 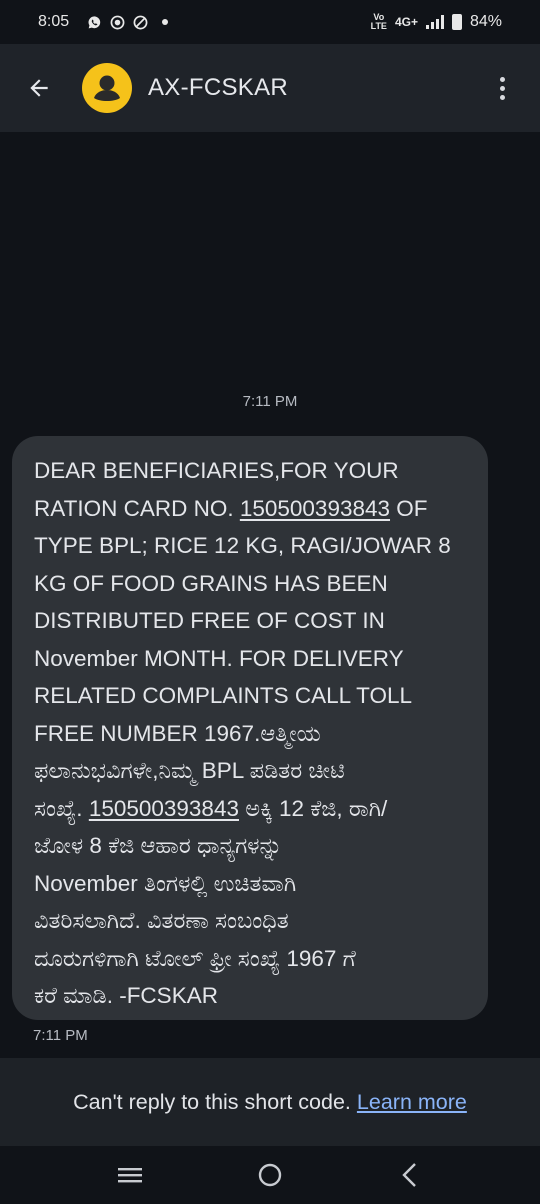 I want to click on battery-percent: 84%, so click(x=485, y=21).